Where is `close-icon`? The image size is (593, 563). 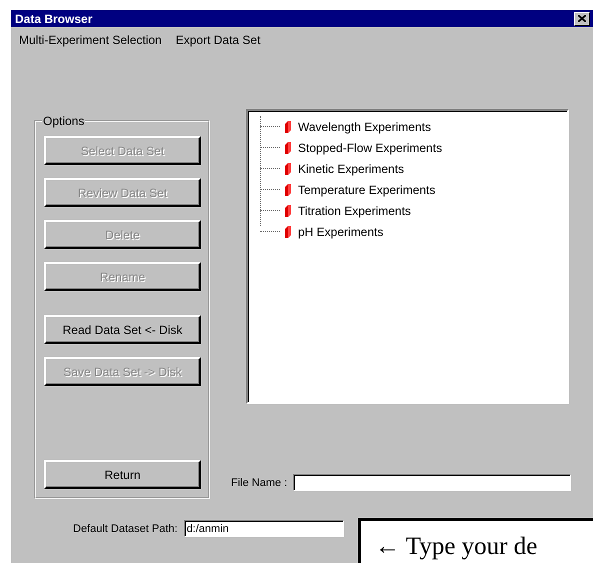 close-icon is located at coordinates (582, 18).